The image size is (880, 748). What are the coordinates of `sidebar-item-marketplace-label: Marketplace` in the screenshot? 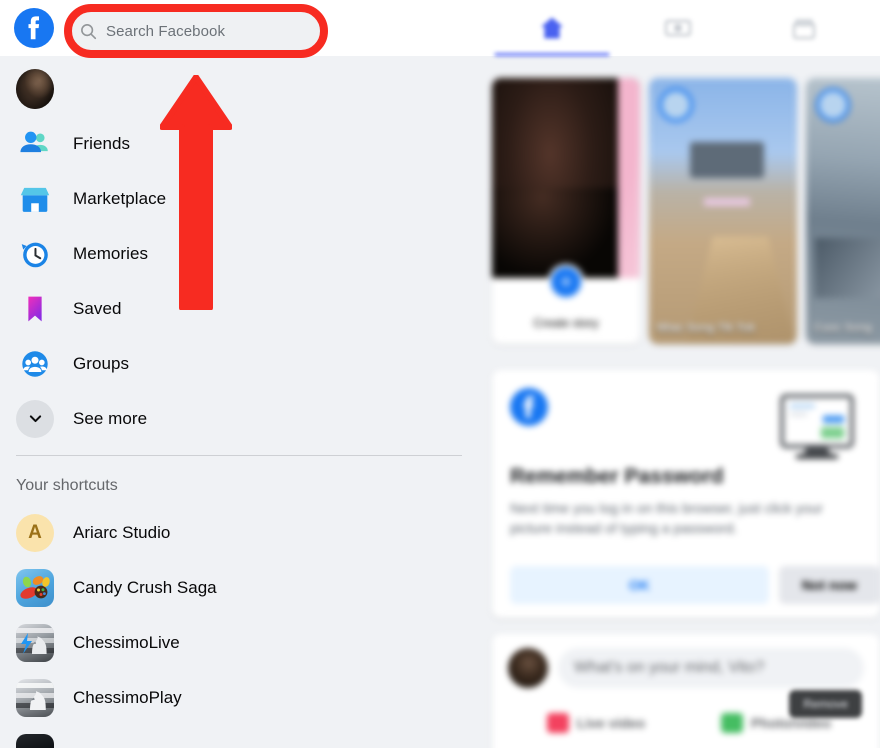 It's located at (120, 198).